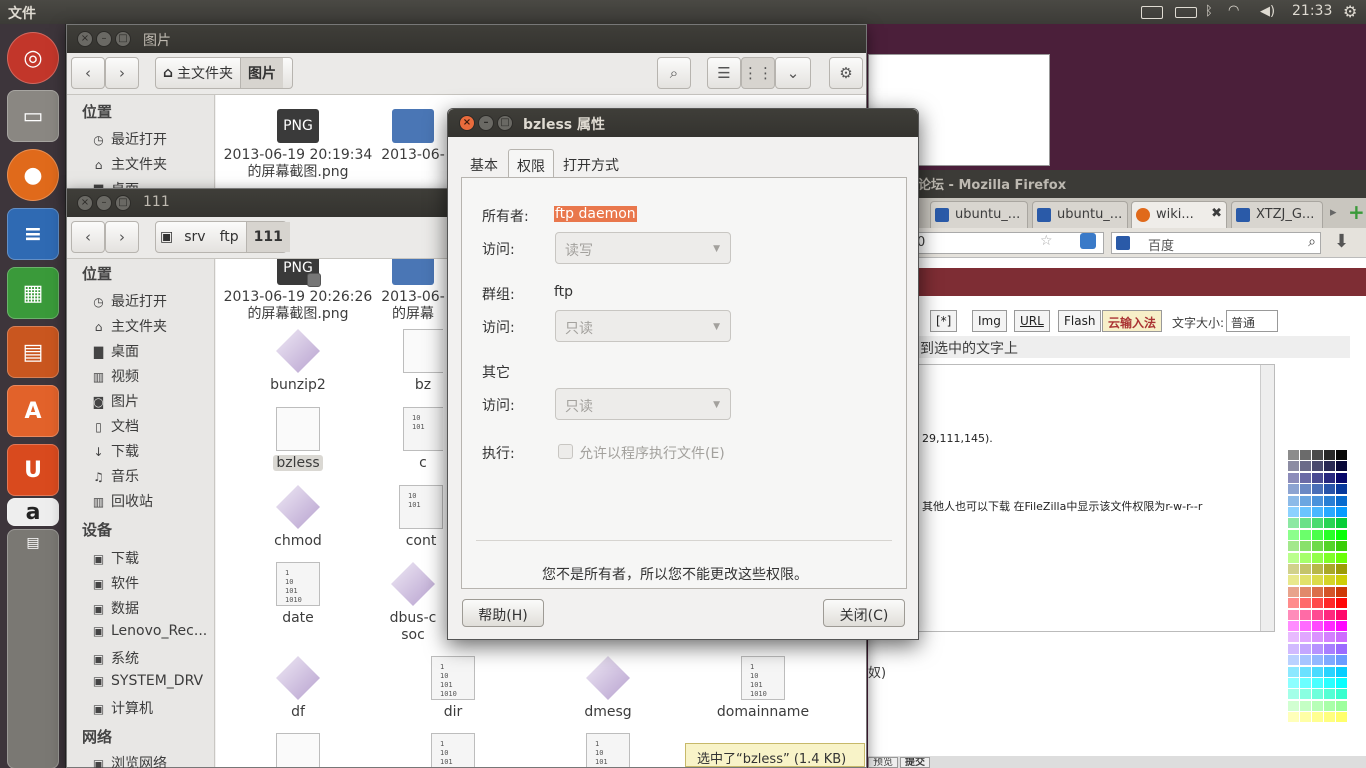 The height and width of the screenshot is (768, 1366). Describe the element at coordinates (423, 361) in the screenshot. I see `file-item: bz` at that location.